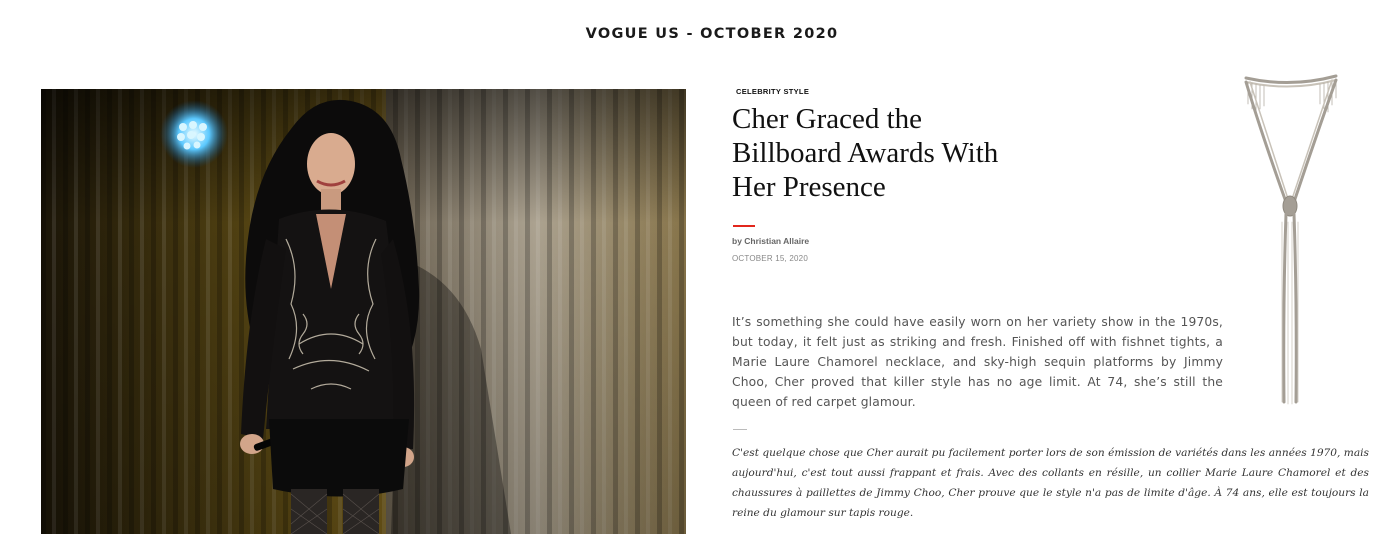 The height and width of the screenshot is (558, 1400). What do you see at coordinates (744, 226) in the screenshot?
I see `accent-divider` at bounding box center [744, 226].